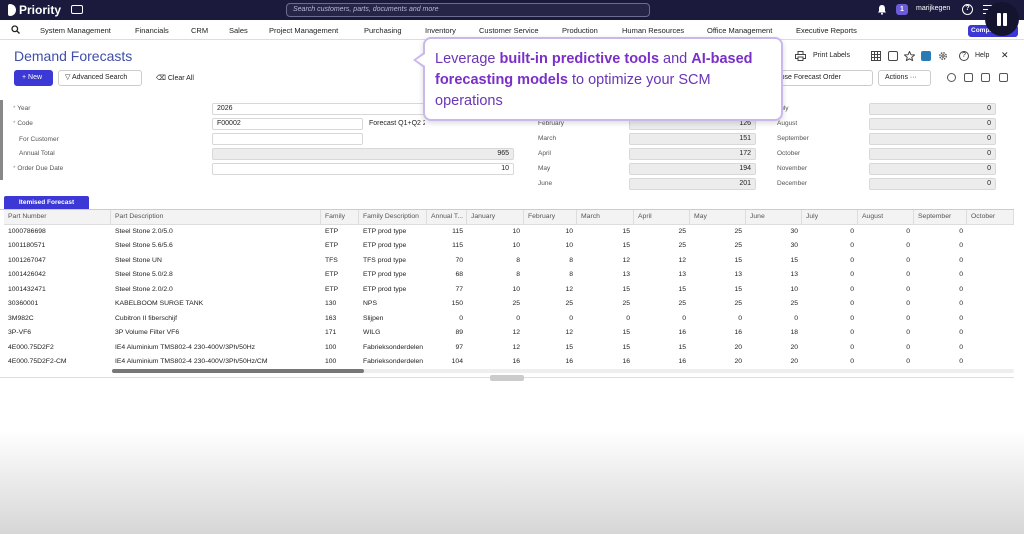  I want to click on nav-production: Production, so click(580, 30).